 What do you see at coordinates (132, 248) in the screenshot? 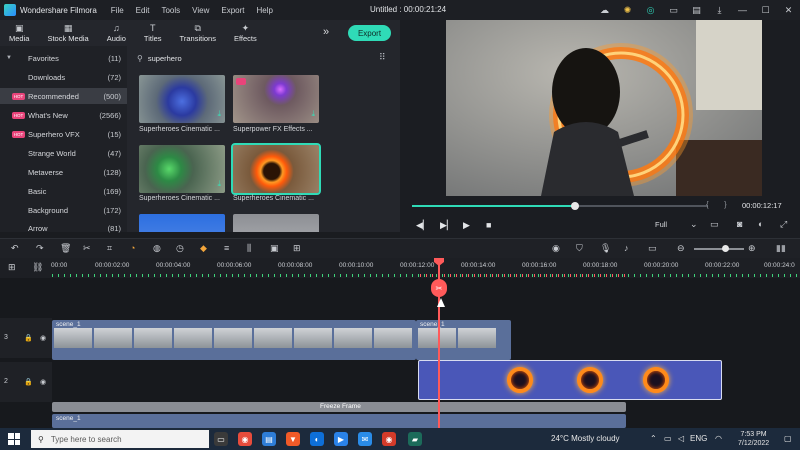
I see `speed-icon: ◔` at bounding box center [132, 248].